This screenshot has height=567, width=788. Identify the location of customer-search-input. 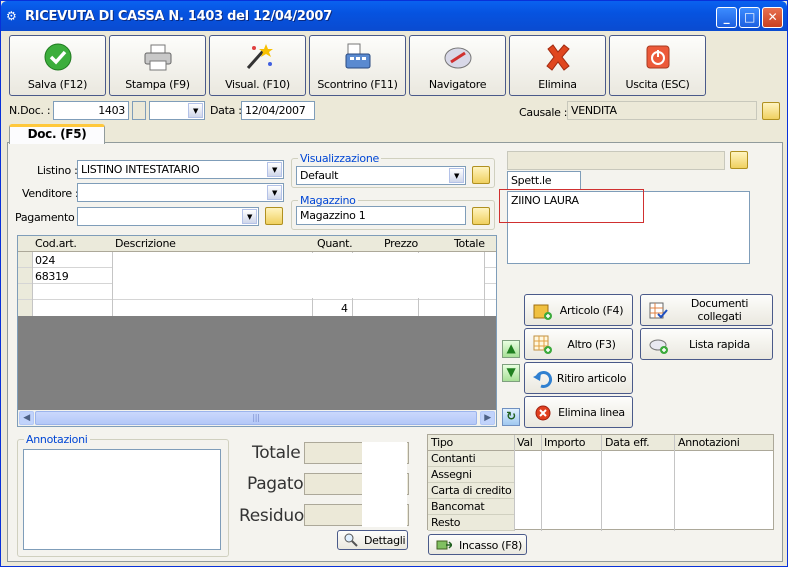
(616, 160).